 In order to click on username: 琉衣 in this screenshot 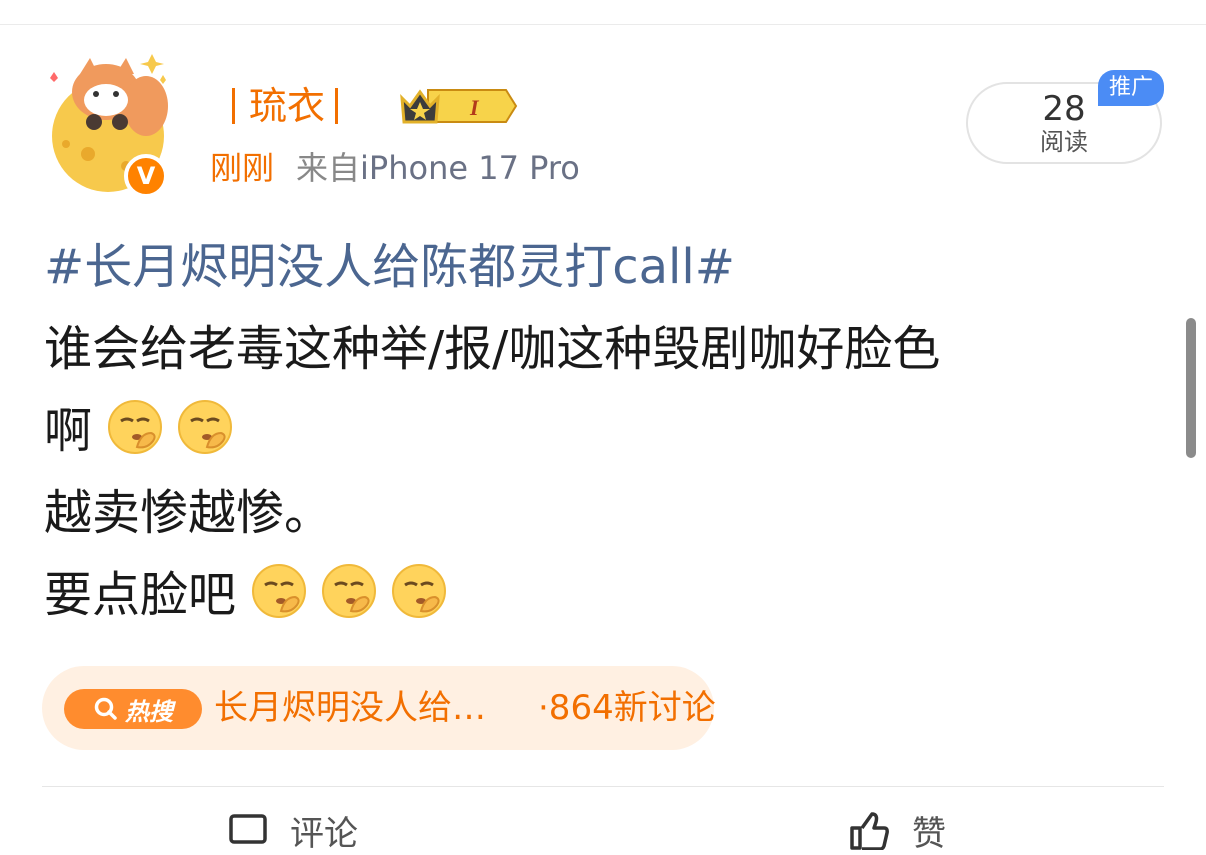, I will do `click(287, 106)`.